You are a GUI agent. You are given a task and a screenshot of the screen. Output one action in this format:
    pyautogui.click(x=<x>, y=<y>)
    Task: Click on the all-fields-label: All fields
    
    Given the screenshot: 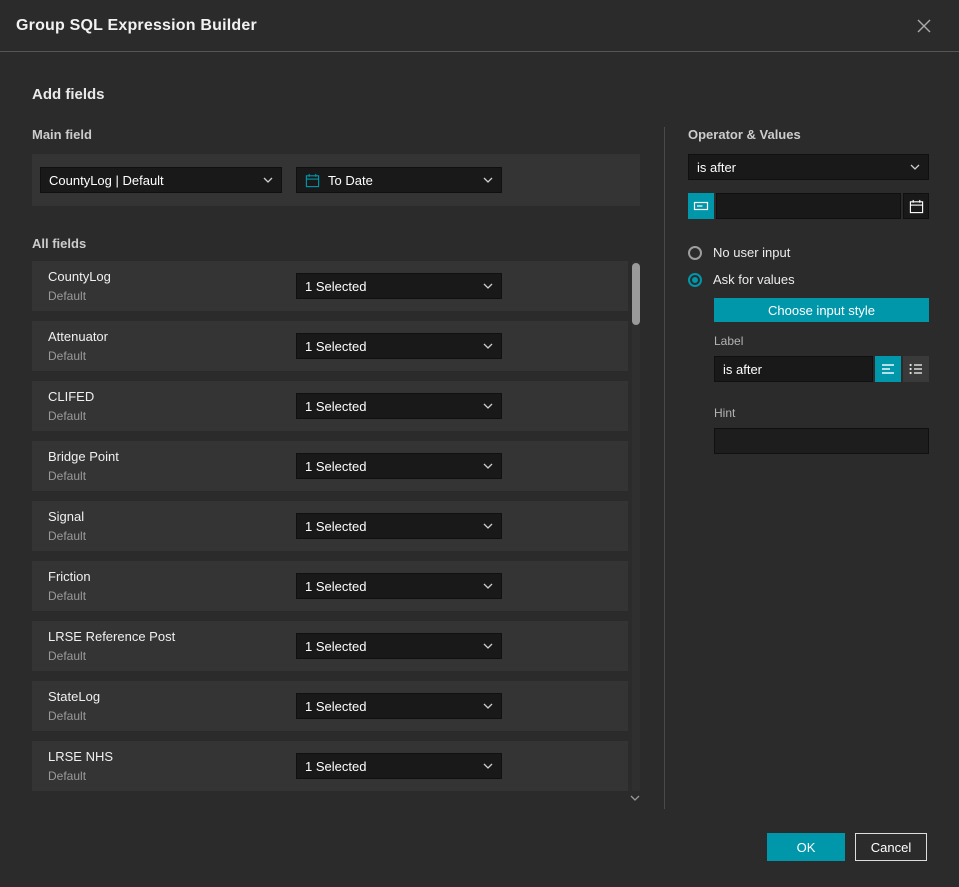 What is the action you would take?
    pyautogui.click(x=59, y=243)
    